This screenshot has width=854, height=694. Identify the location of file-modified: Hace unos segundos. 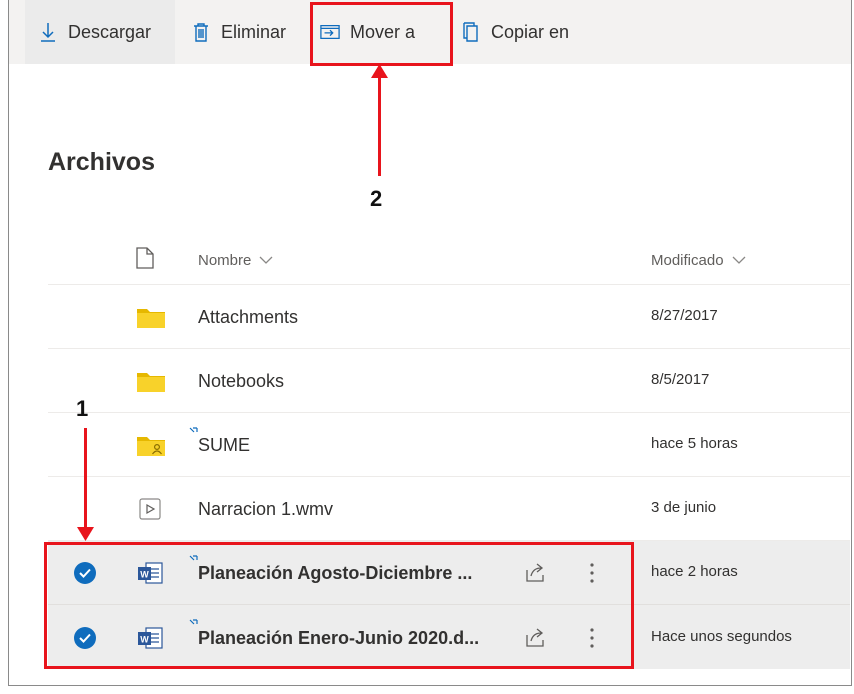
(721, 636).